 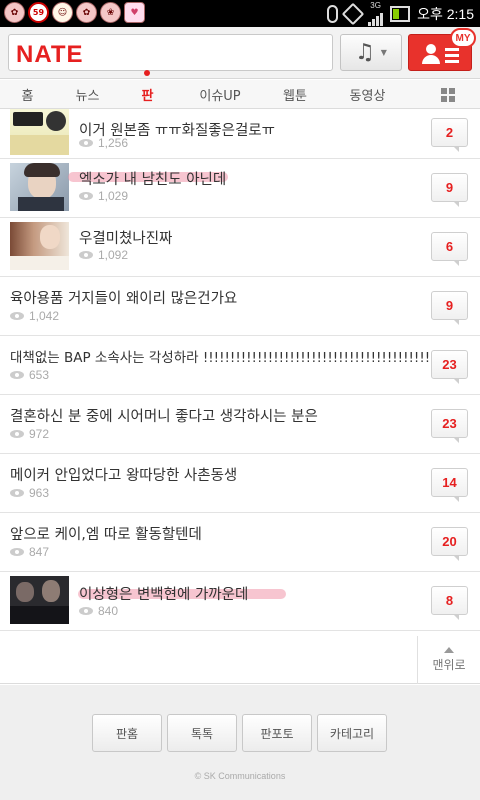 I want to click on system-status: 3G 오후 2:15, so click(x=400, y=13).